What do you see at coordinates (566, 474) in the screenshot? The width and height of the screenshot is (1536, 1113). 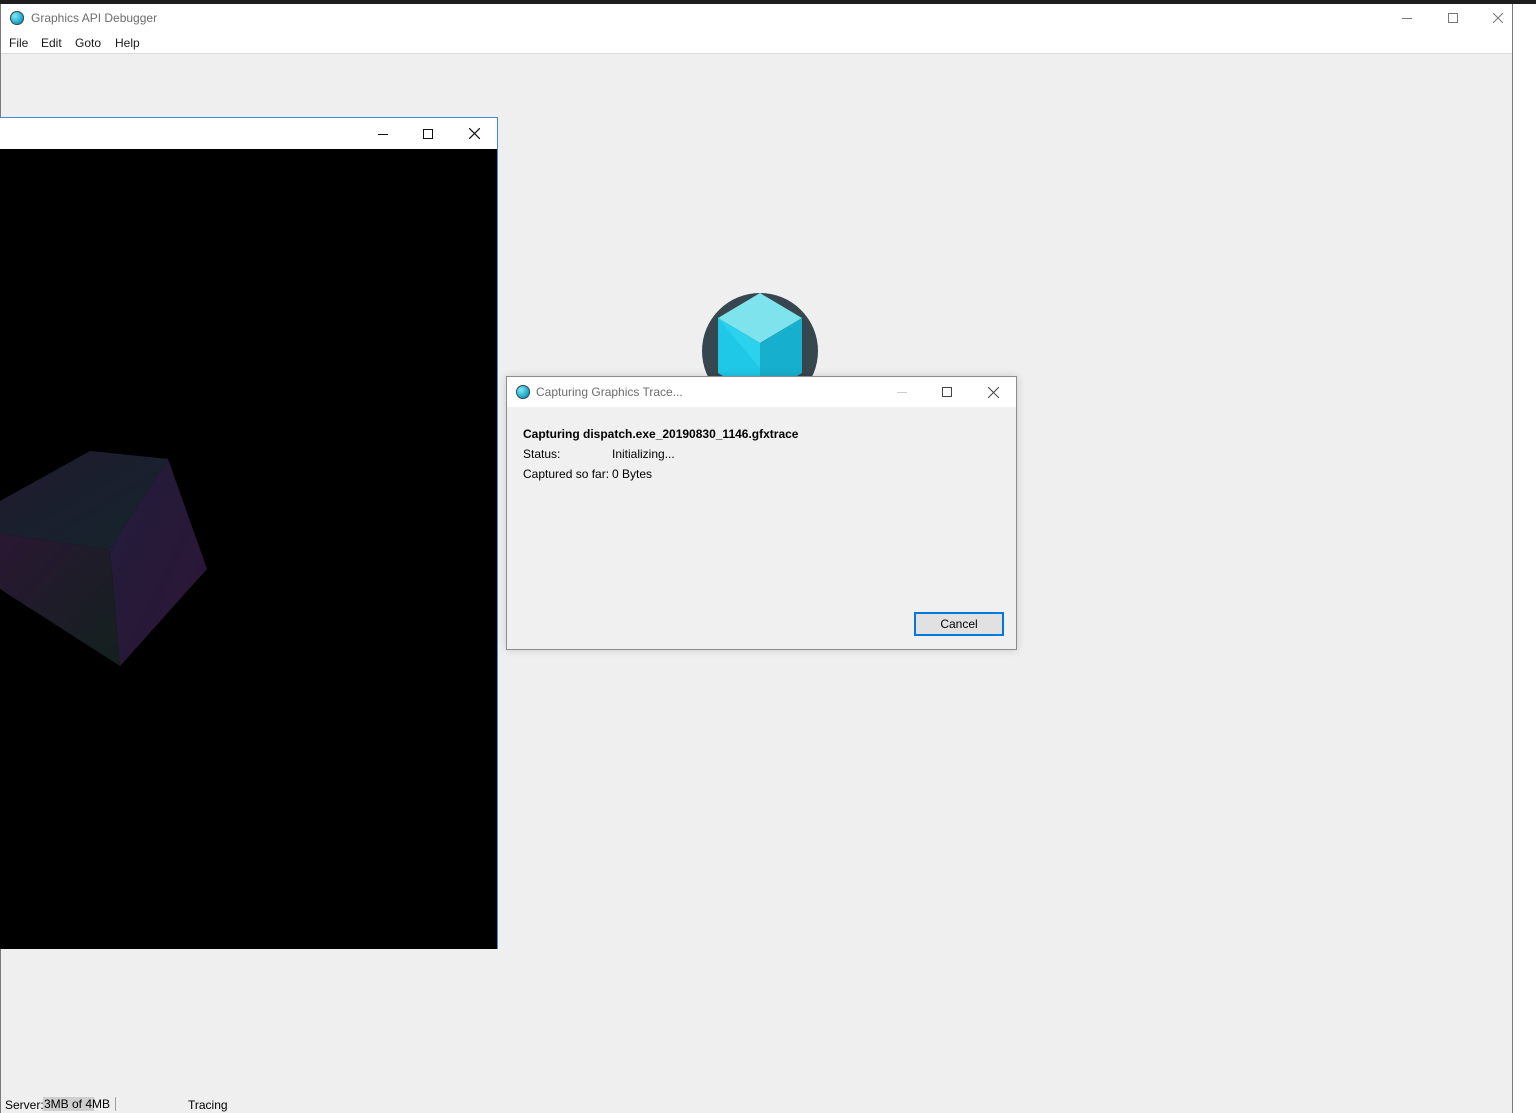 I see `captured-label: Captured so far:` at bounding box center [566, 474].